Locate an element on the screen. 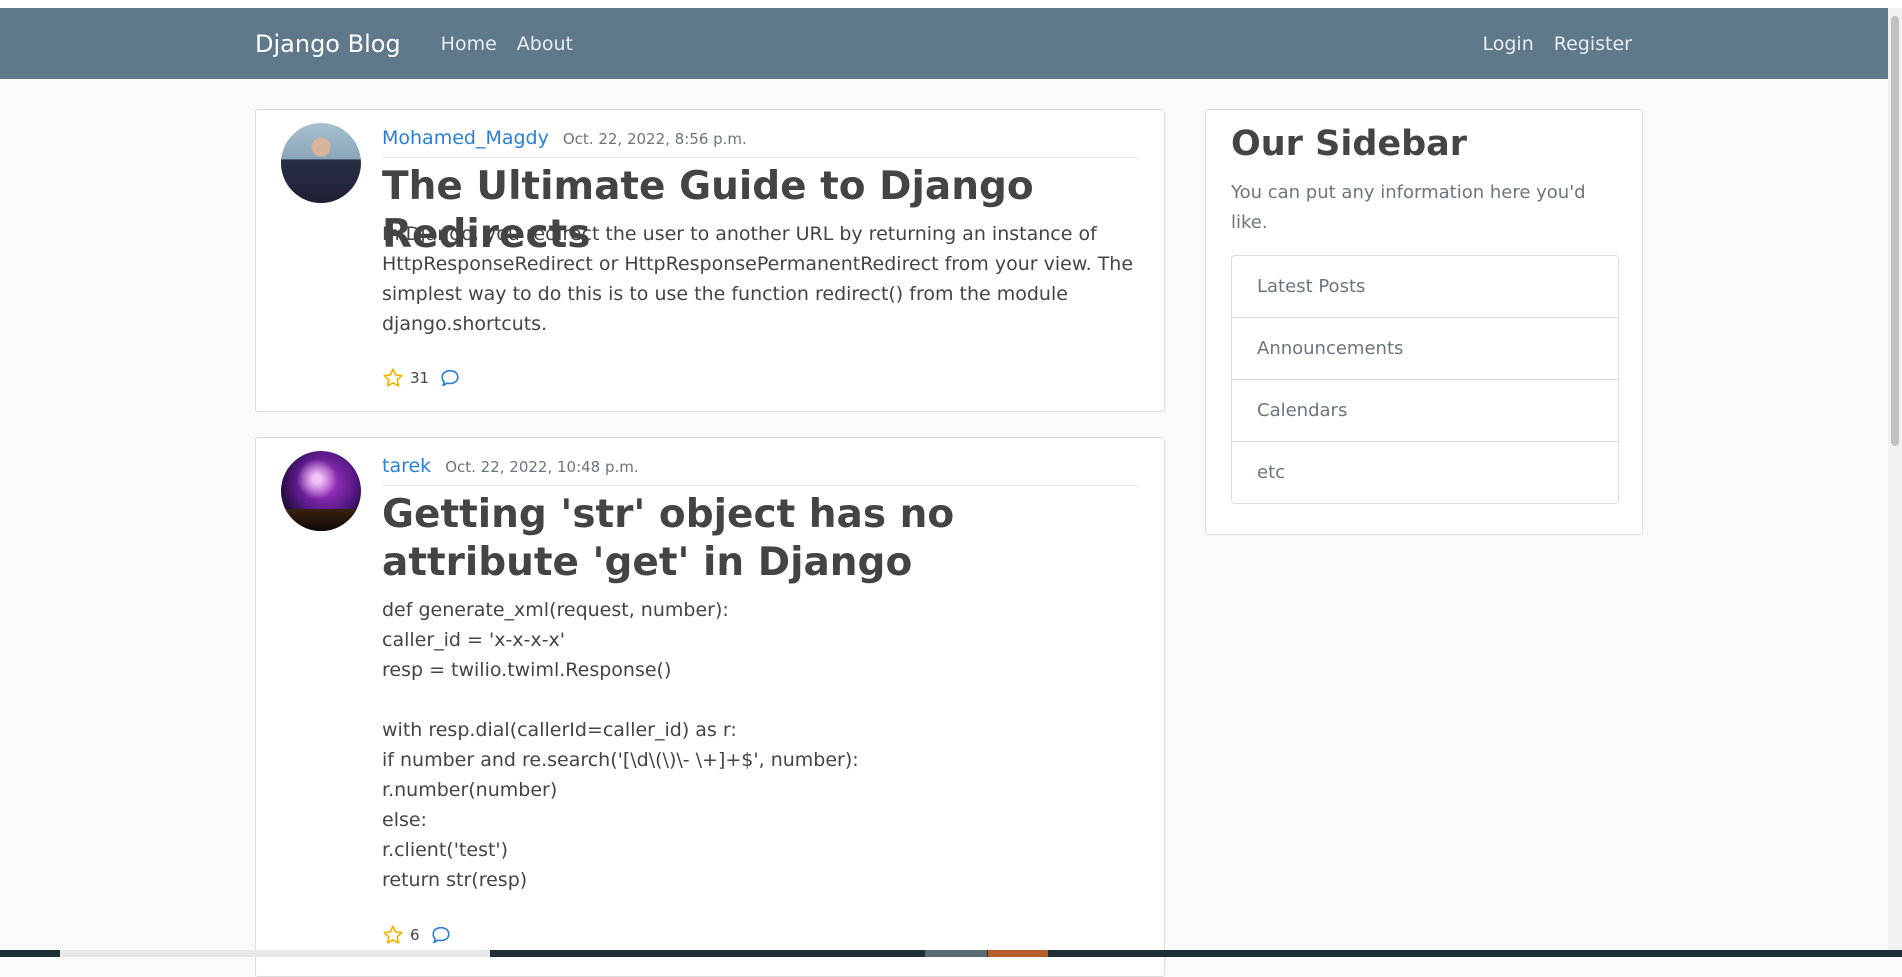  post-date: Oct. 22, 2022, 10:48 p.m. is located at coordinates (542, 467).